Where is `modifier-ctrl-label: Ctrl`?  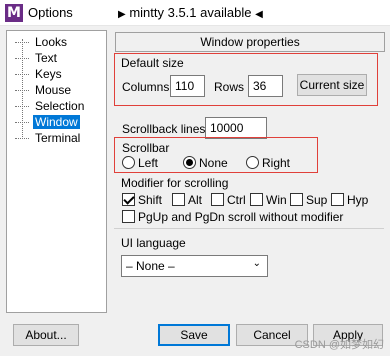
modifier-ctrl-label: Ctrl is located at coordinates (236, 200).